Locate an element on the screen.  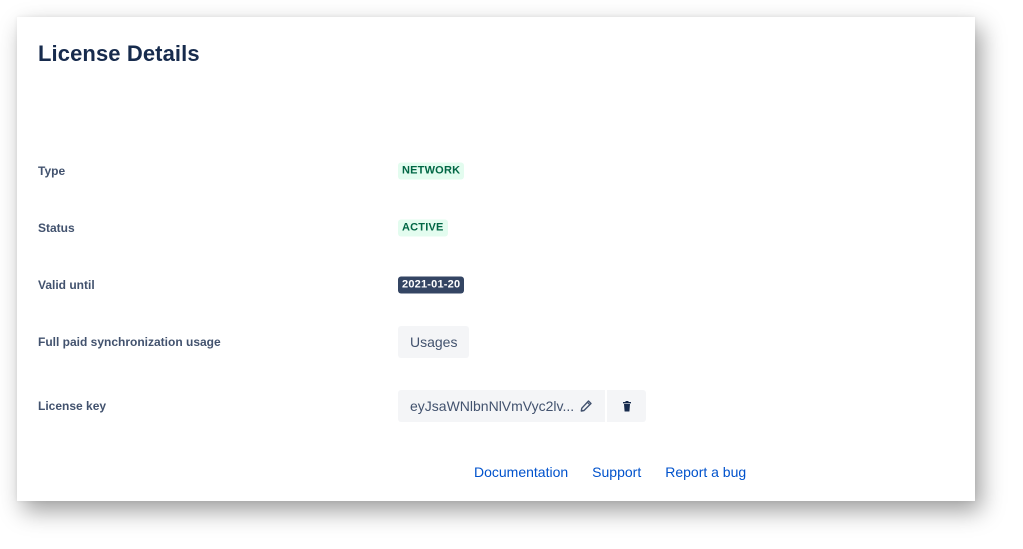
status-label: Status is located at coordinates (56, 228).